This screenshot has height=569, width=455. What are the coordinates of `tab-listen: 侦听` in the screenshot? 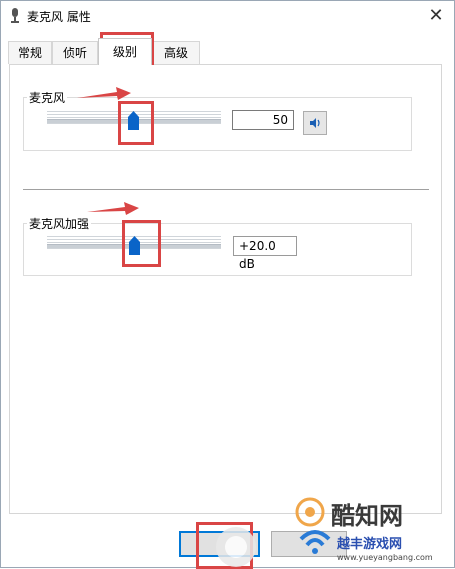 It's located at (75, 52).